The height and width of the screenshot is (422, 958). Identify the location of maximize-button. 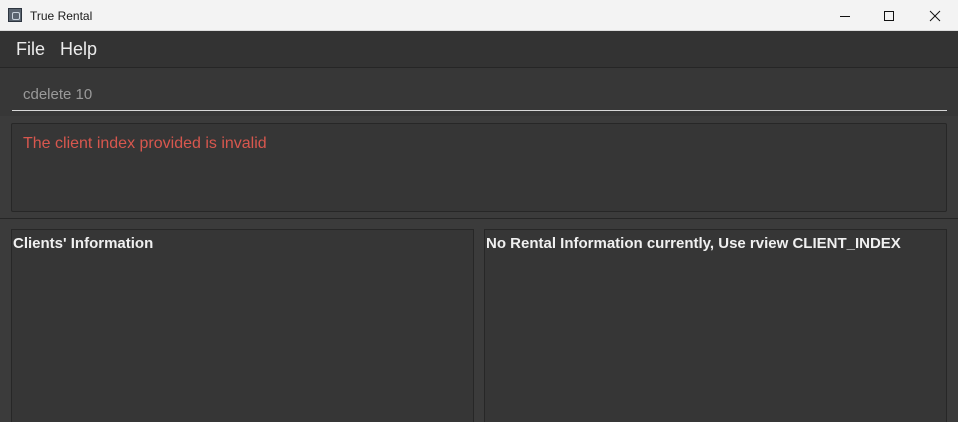
(889, 15).